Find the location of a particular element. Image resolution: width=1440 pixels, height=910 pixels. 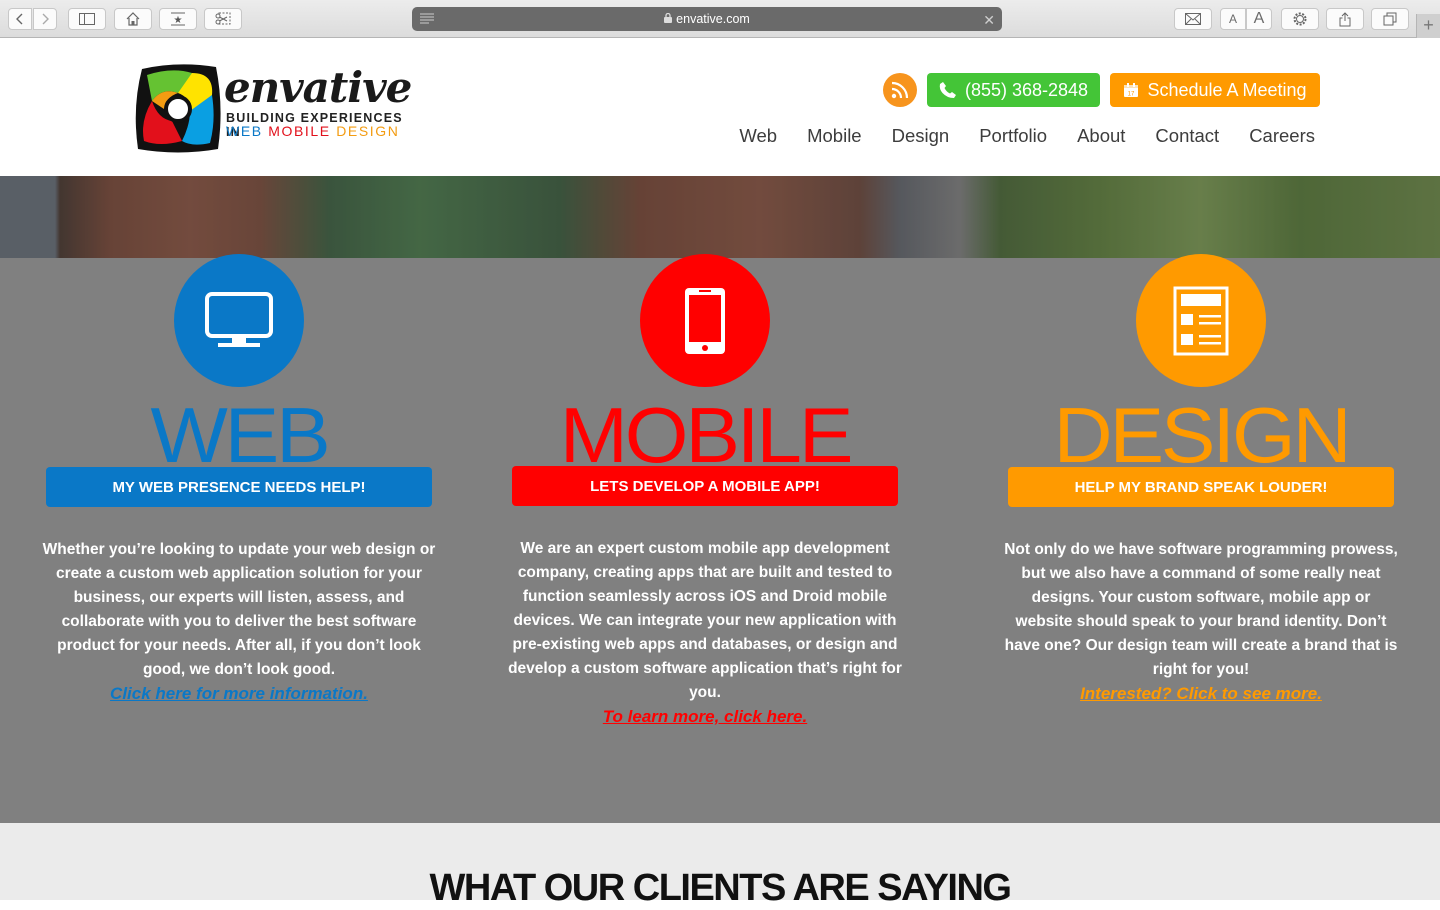

logo-tag-mobile: MOBILE is located at coordinates (299, 131).